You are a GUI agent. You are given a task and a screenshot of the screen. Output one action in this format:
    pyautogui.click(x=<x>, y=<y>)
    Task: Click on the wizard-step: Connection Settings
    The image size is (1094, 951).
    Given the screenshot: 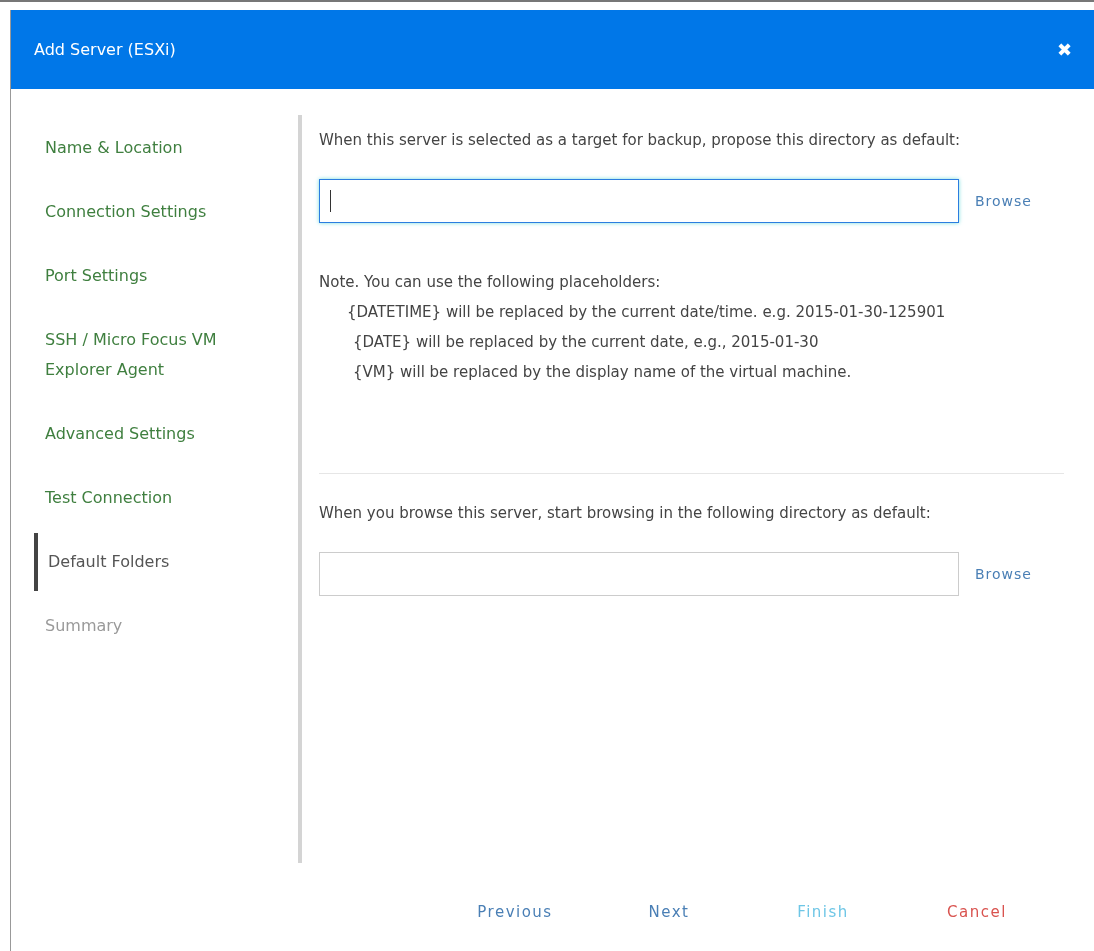 What is the action you would take?
    pyautogui.click(x=145, y=212)
    